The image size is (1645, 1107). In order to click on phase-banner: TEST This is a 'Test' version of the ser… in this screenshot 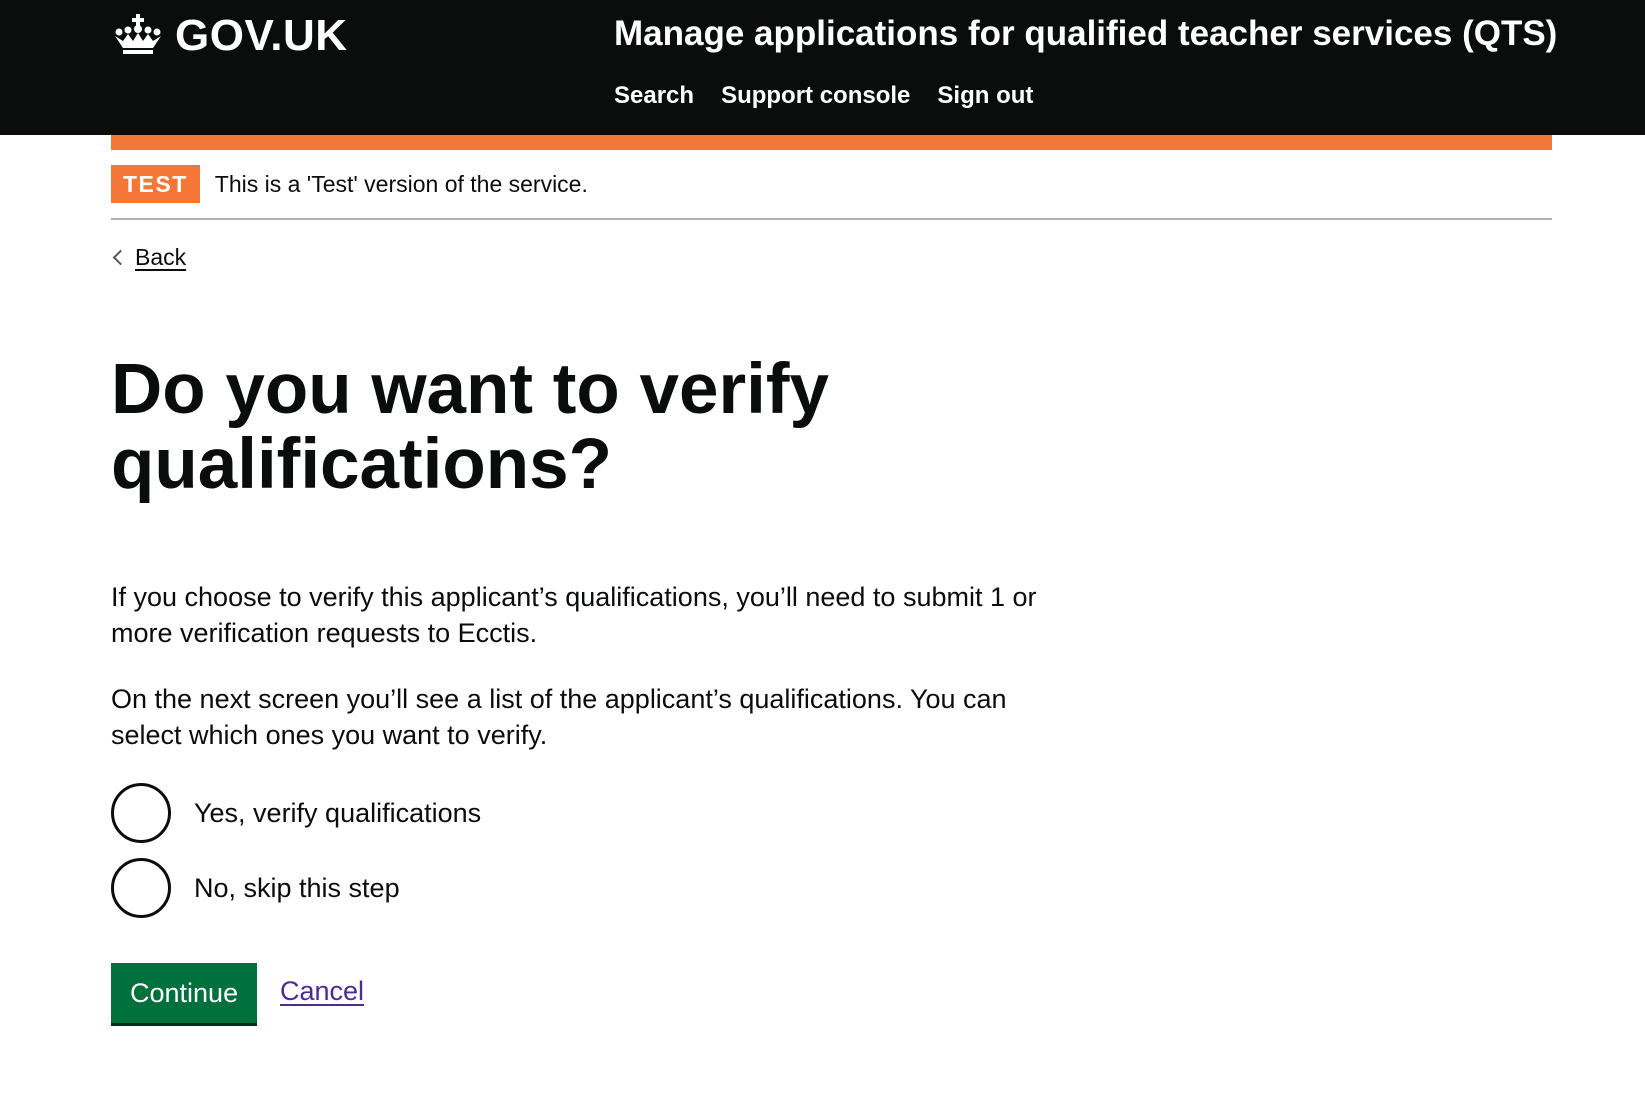, I will do `click(831, 185)`.